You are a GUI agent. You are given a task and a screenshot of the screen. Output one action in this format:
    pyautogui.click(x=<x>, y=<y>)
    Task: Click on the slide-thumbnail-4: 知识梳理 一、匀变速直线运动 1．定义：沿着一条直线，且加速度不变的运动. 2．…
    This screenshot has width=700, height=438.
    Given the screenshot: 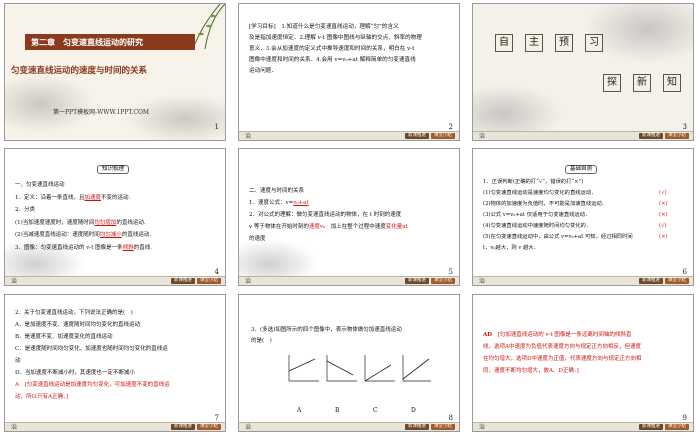 What is the action you would take?
    pyautogui.click(x=115, y=217)
    